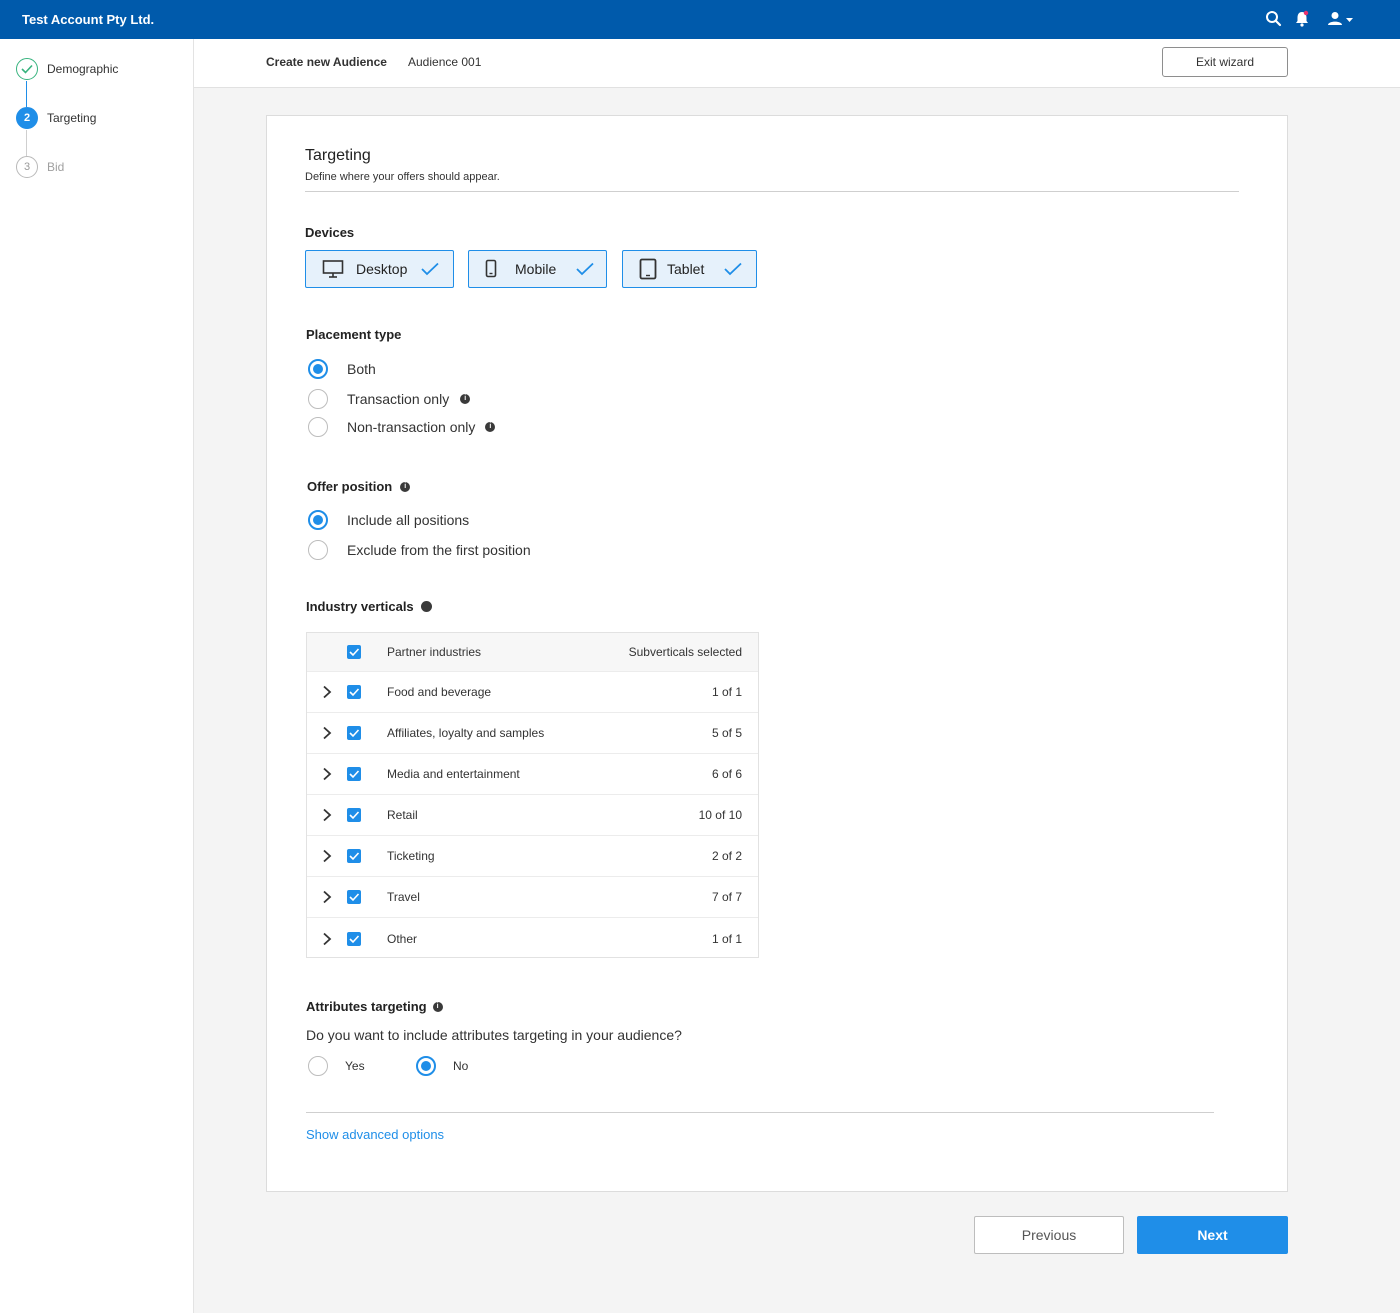 The height and width of the screenshot is (1313, 1400). Describe the element at coordinates (366, 1006) in the screenshot. I see `attributes-targeting-label: Attributes targeting` at that location.